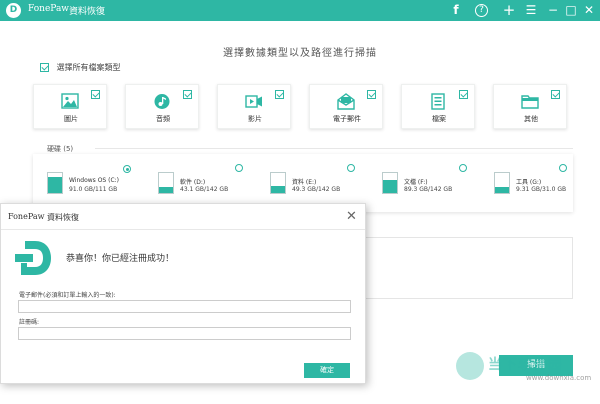 The height and width of the screenshot is (404, 600). I want to click on minimize-icon: −, so click(553, 10).